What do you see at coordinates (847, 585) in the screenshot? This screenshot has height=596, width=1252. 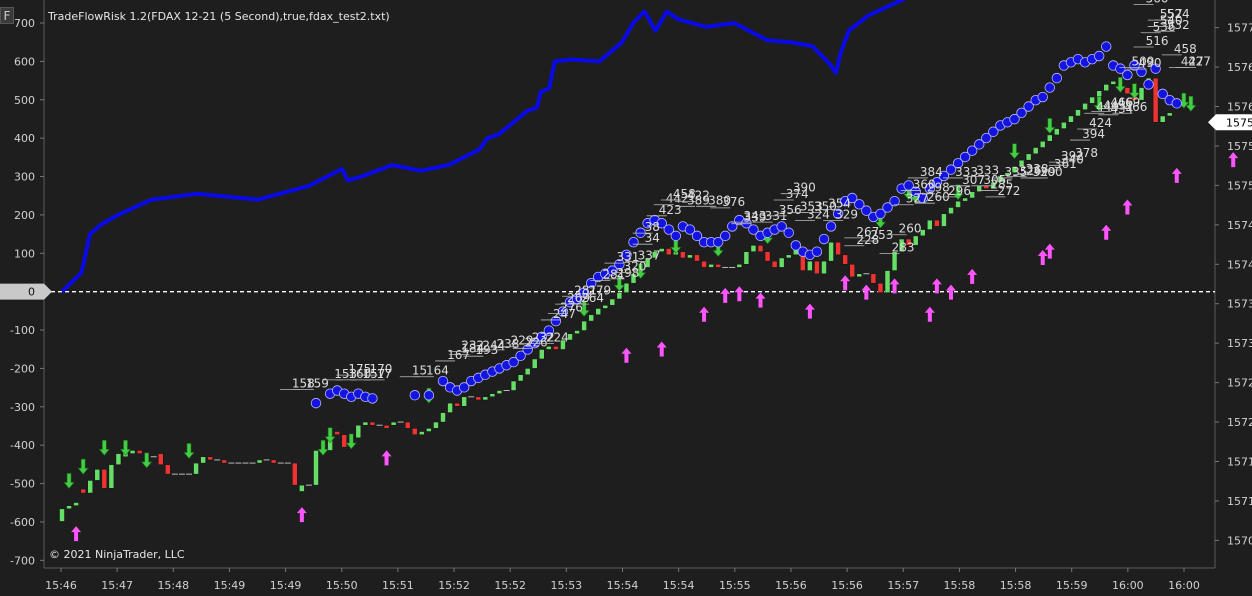 I see `x-tick-label: 15:56` at bounding box center [847, 585].